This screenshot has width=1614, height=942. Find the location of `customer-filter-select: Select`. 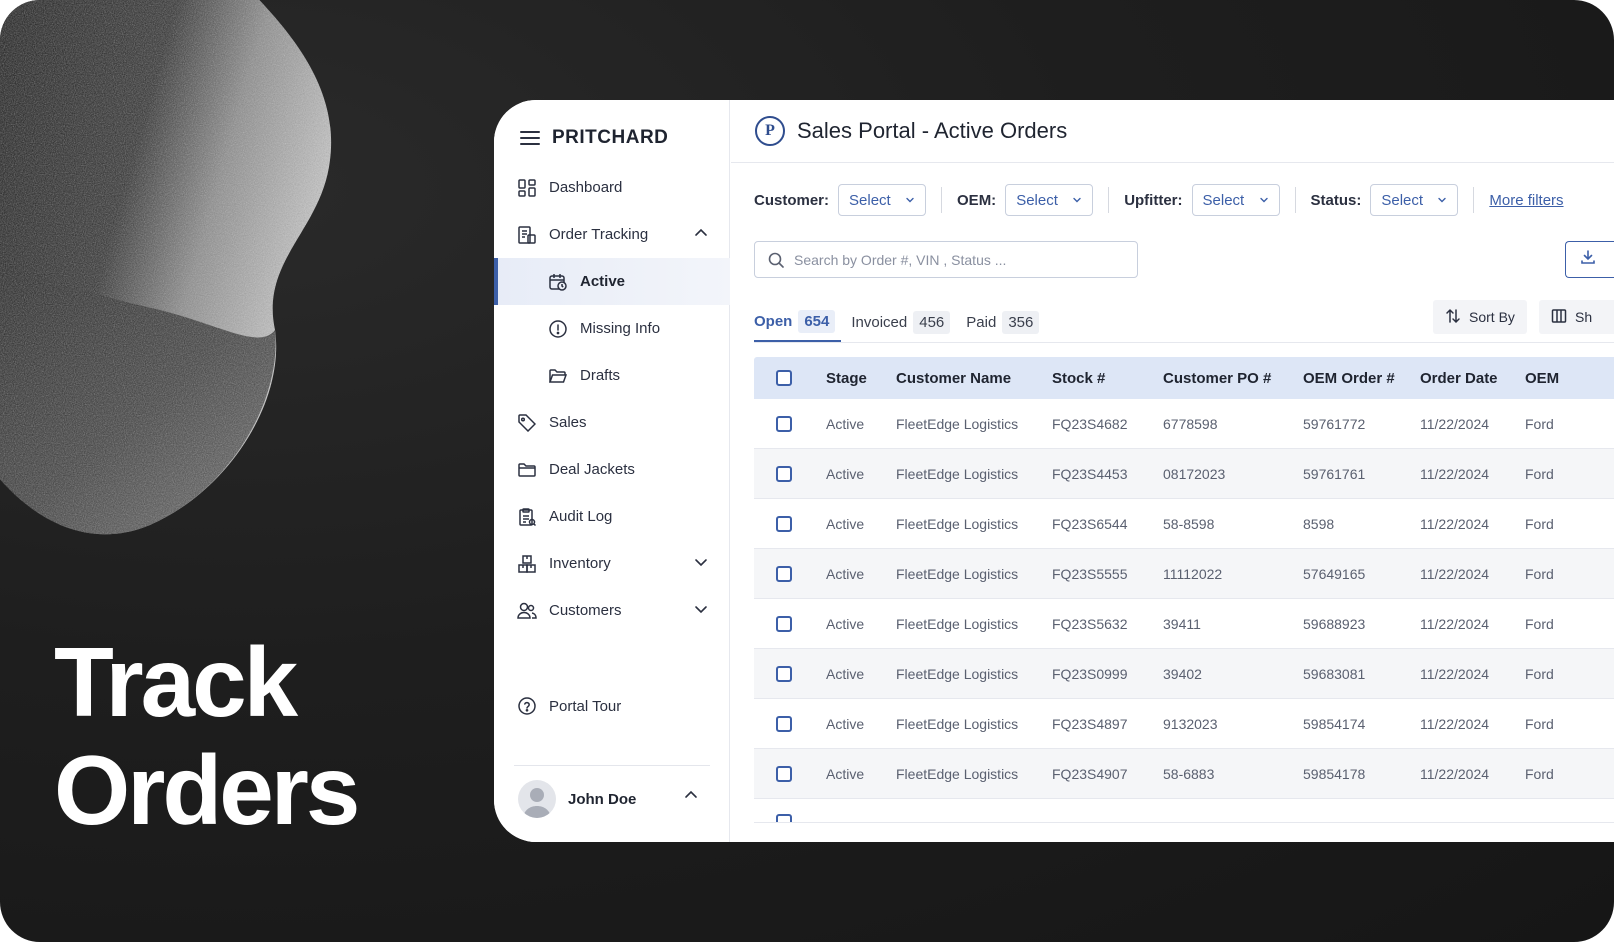

customer-filter-select: Select is located at coordinates (882, 200).